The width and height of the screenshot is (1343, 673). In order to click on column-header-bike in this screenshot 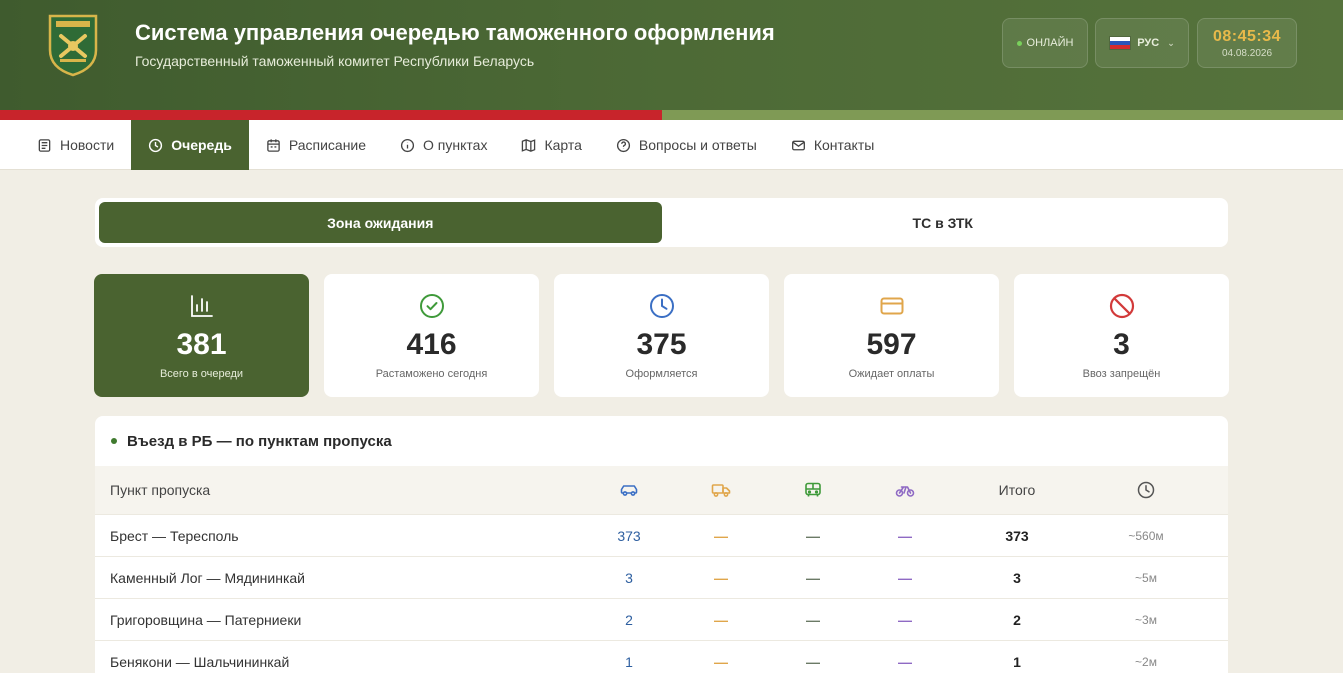, I will do `click(905, 490)`.